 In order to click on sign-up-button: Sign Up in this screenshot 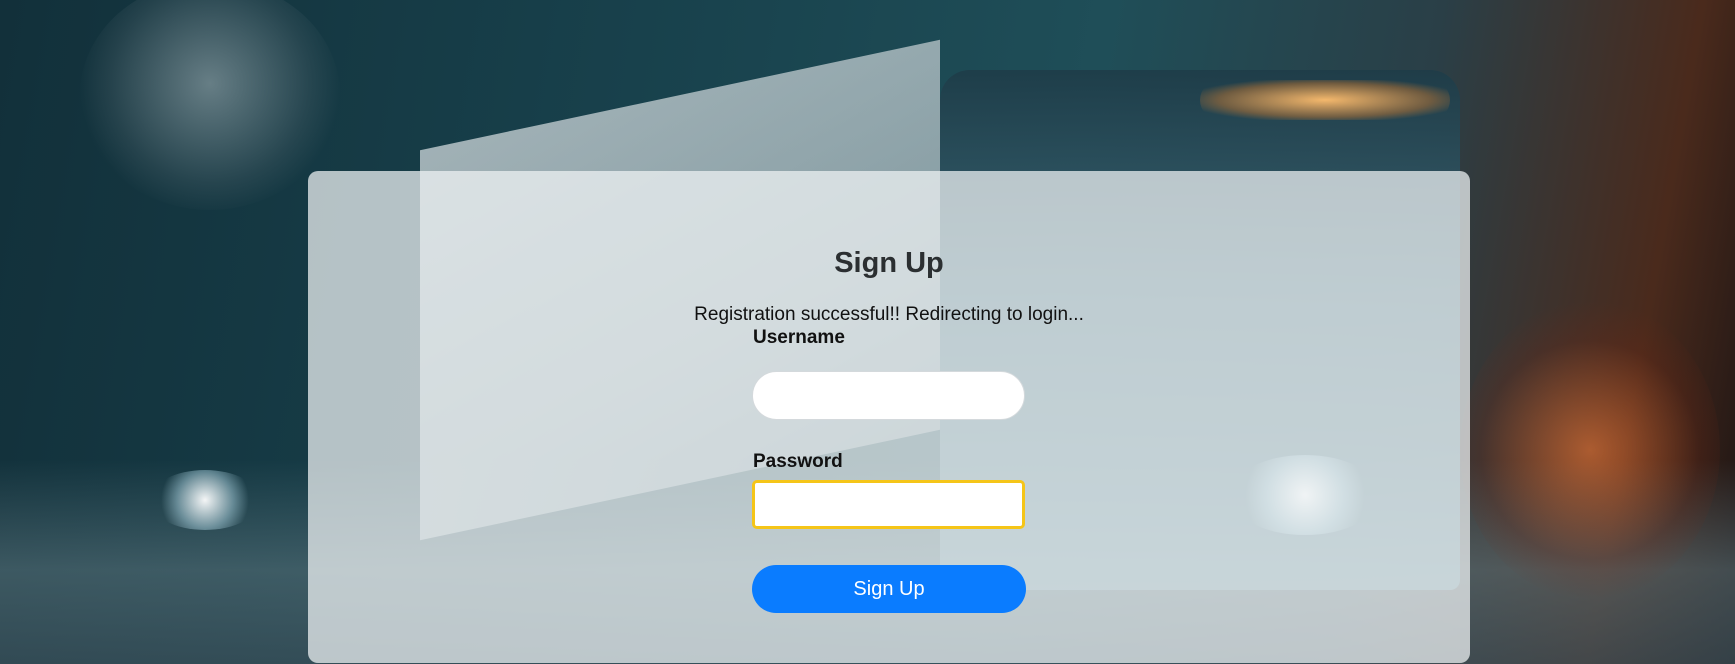, I will do `click(889, 589)`.